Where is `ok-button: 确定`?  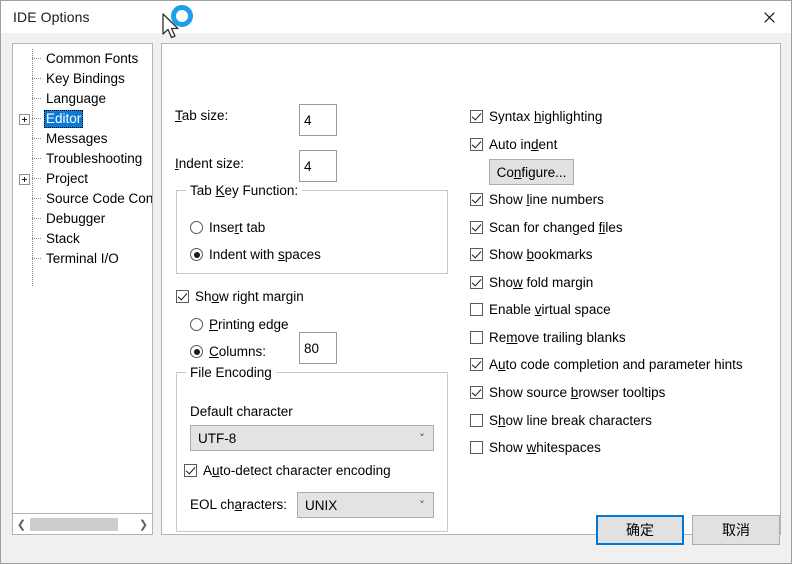 ok-button: 确定 is located at coordinates (640, 530).